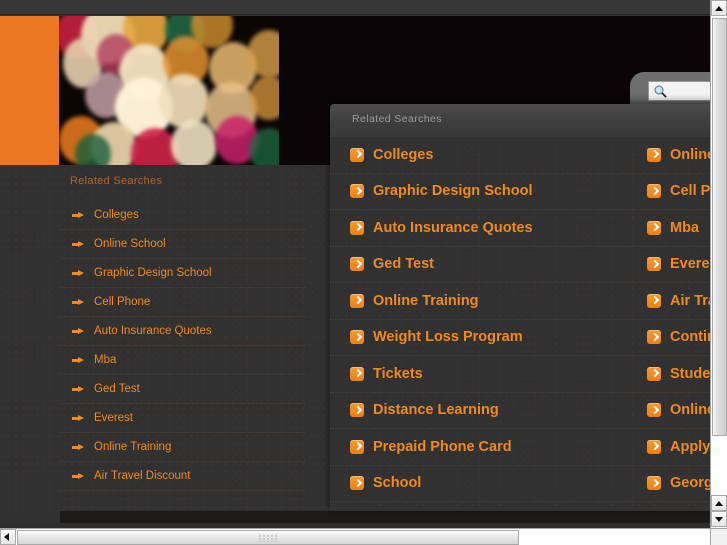 This screenshot has width=727, height=545. I want to click on scroll-down-button, so click(719, 519).